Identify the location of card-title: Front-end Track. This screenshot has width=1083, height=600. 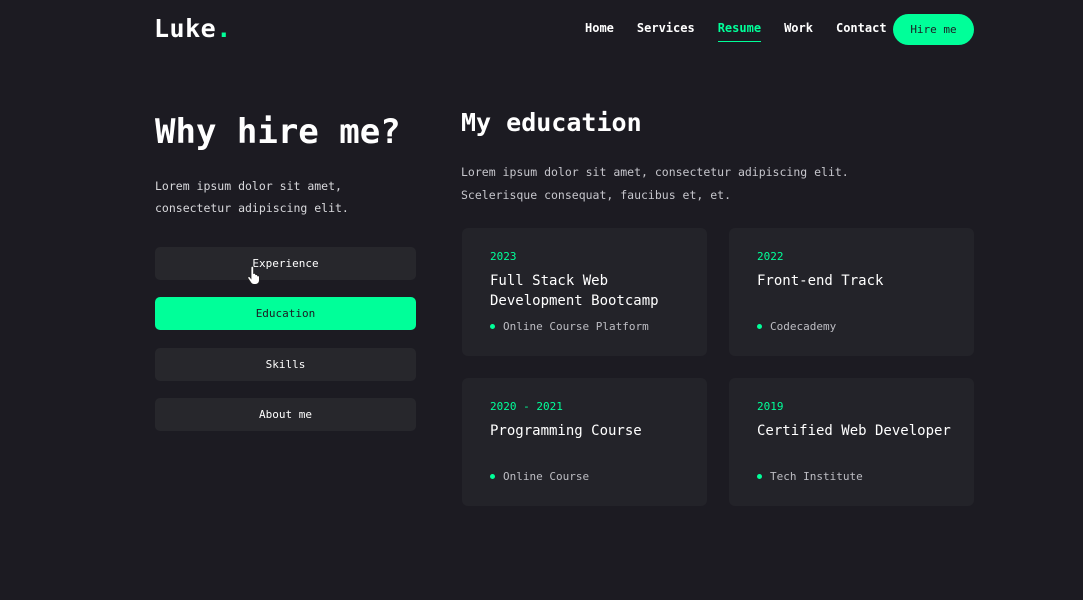
(820, 281).